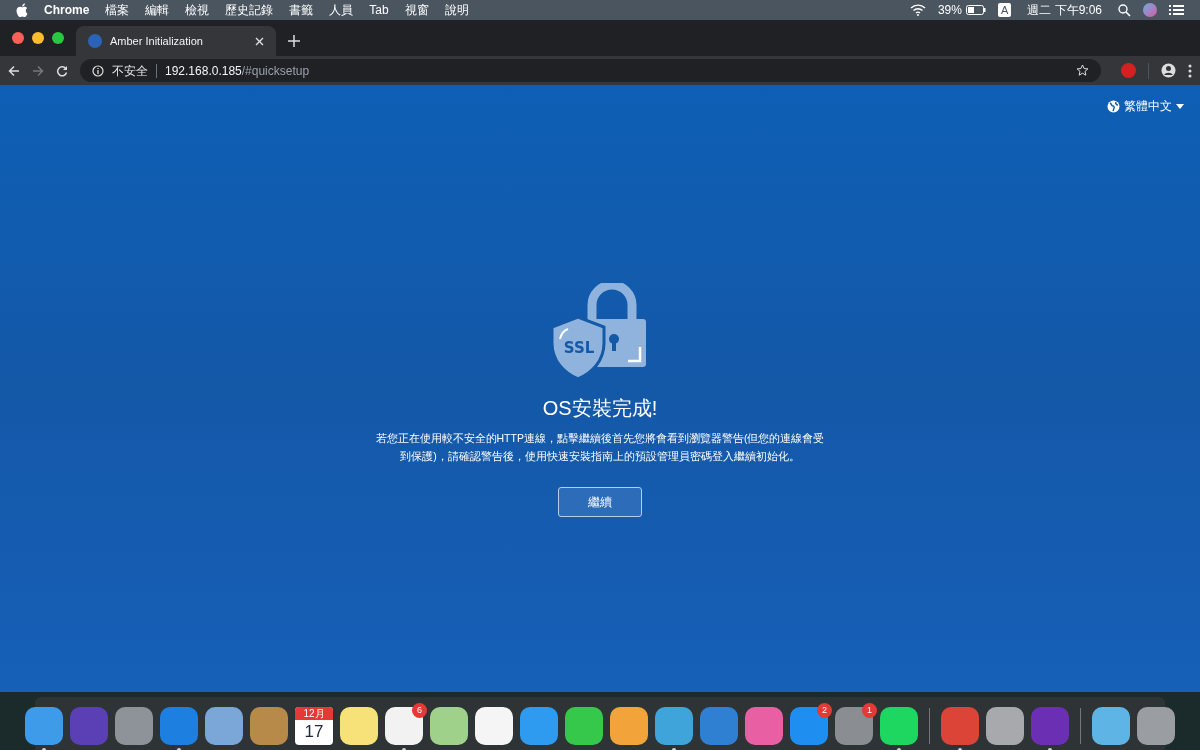  Describe the element at coordinates (579, 348) in the screenshot. I see `ssl-label: SSL` at that location.